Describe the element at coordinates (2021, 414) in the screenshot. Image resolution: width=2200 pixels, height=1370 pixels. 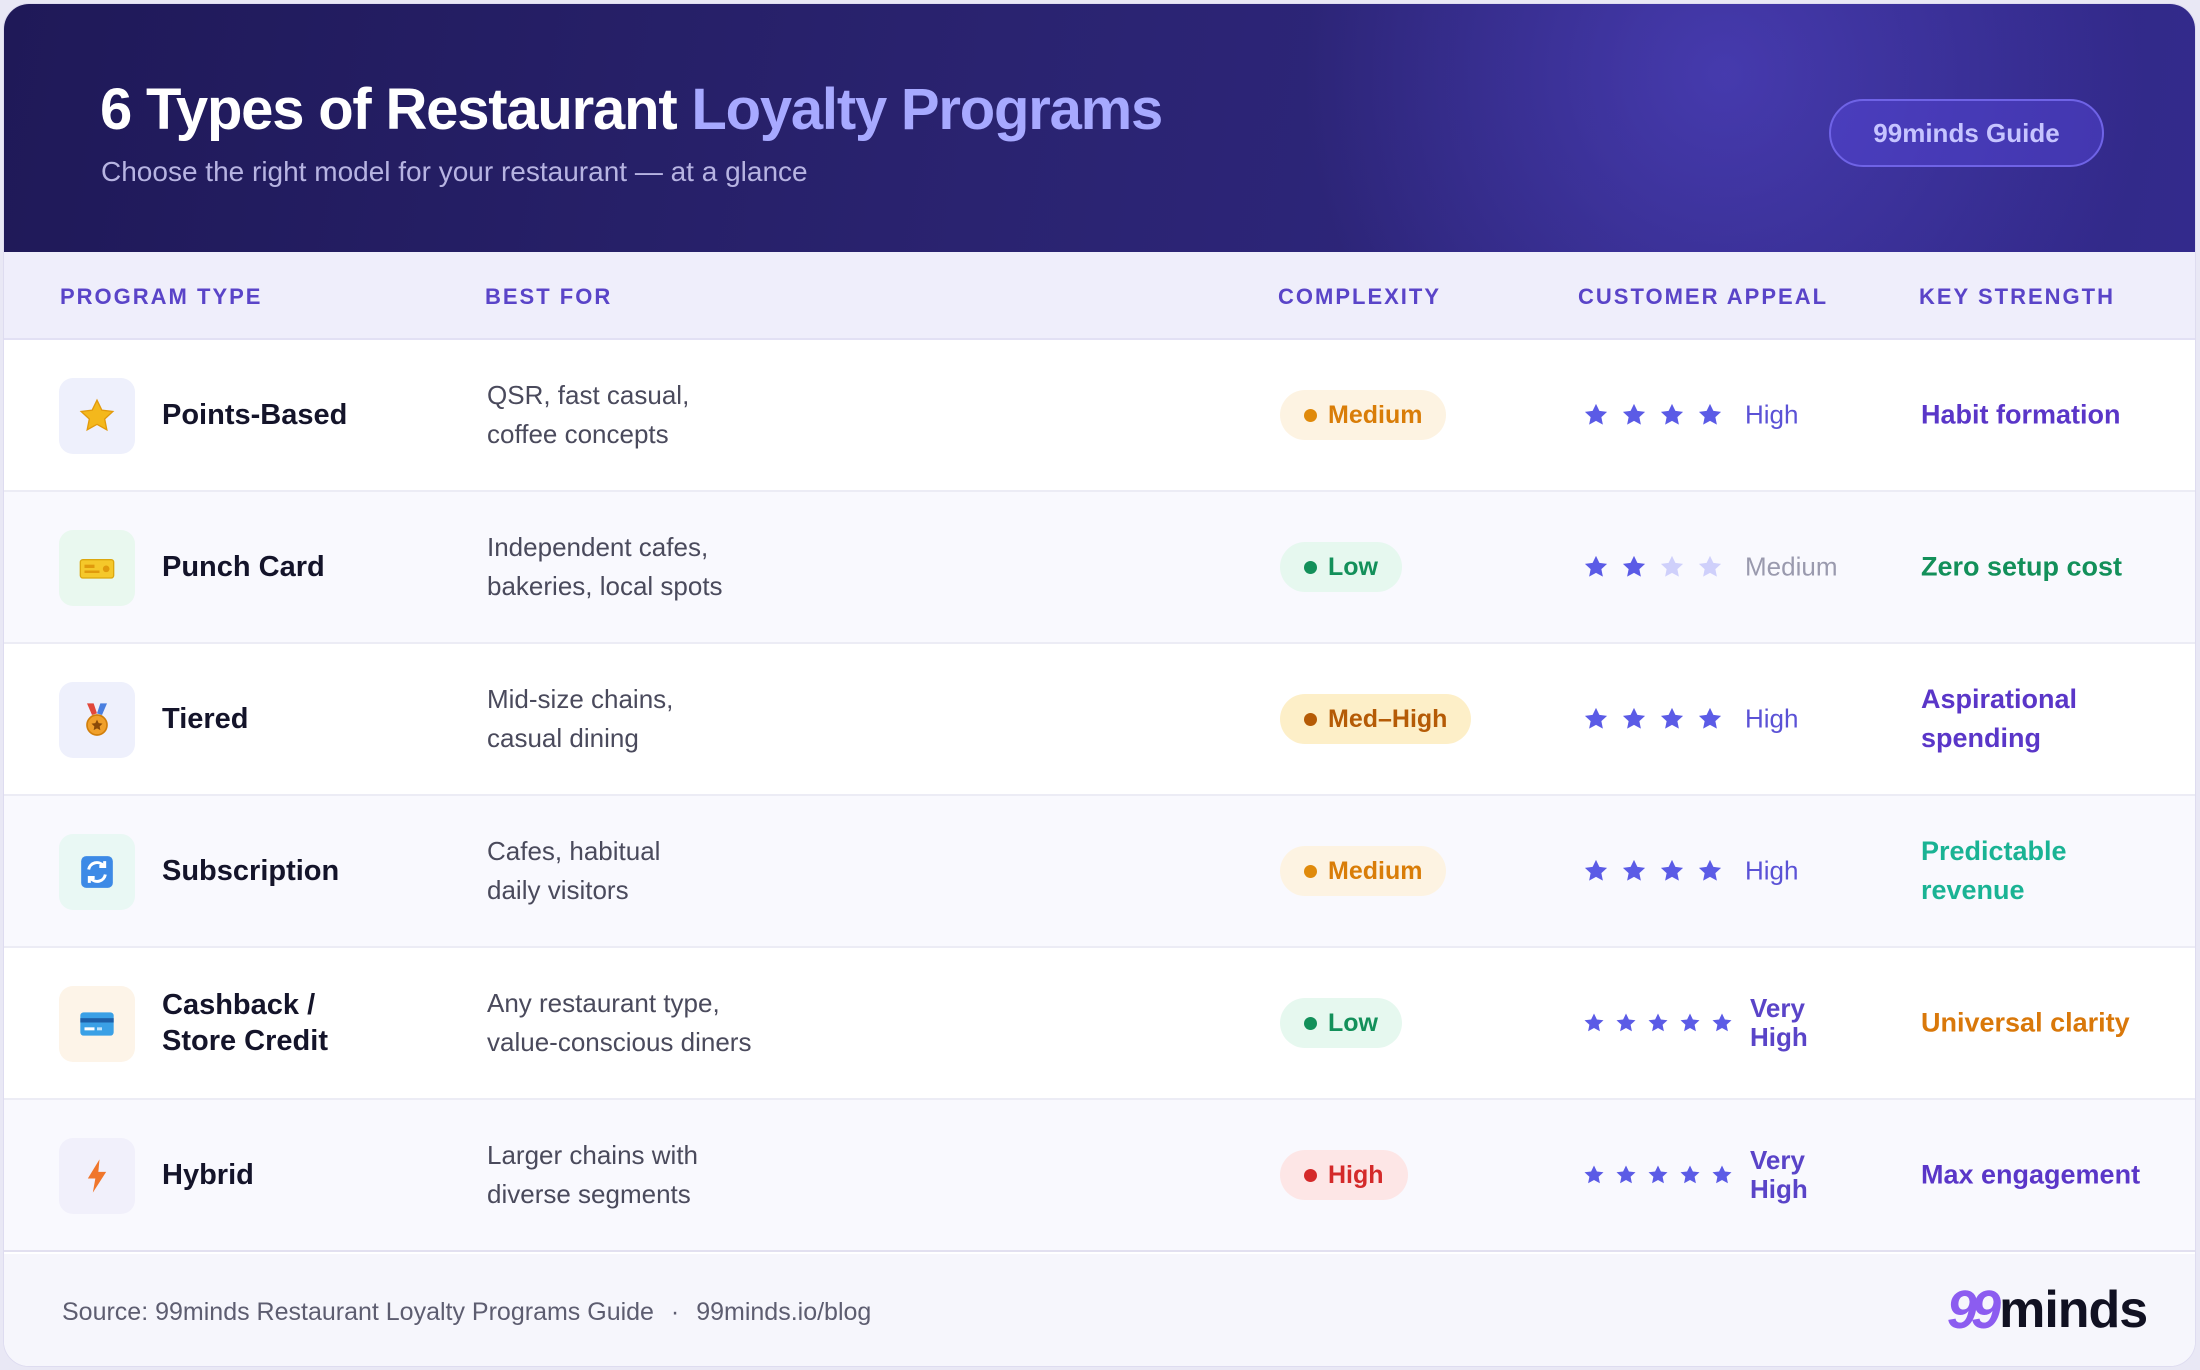
I see `key-strength-line: Habit formation` at that location.